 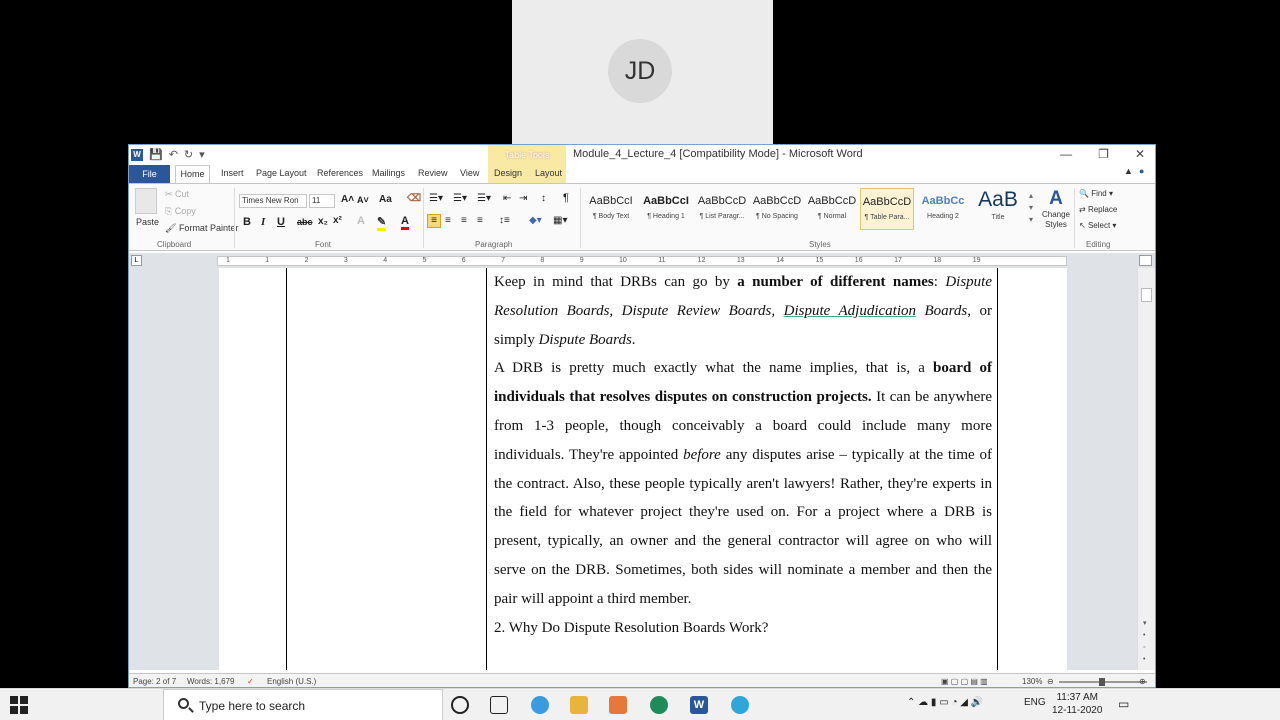 What do you see at coordinates (433, 173) in the screenshot?
I see `tab-review: Review` at bounding box center [433, 173].